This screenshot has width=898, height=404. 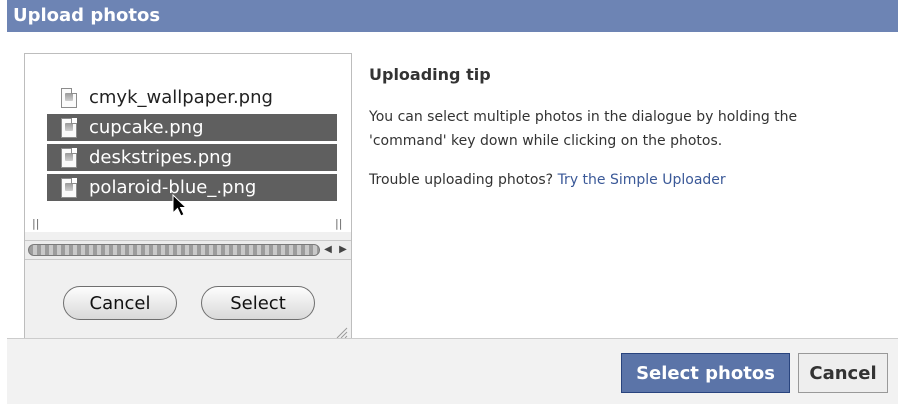 What do you see at coordinates (120, 303) in the screenshot?
I see `chooser-cancel-button: Cancel` at bounding box center [120, 303].